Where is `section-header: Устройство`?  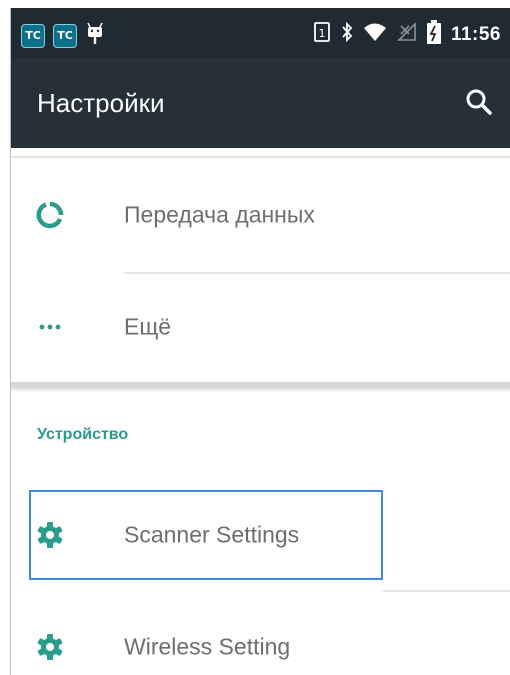
section-header: Устройство is located at coordinates (83, 434).